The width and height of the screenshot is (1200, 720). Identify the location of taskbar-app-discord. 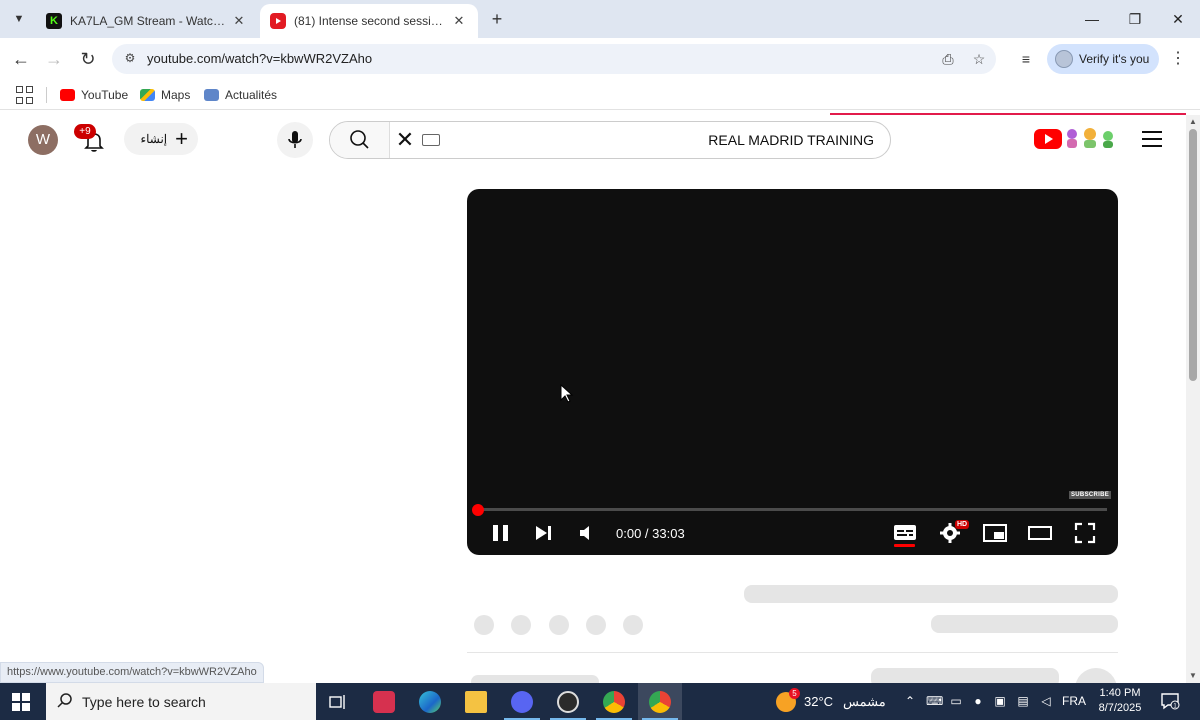
(522, 701).